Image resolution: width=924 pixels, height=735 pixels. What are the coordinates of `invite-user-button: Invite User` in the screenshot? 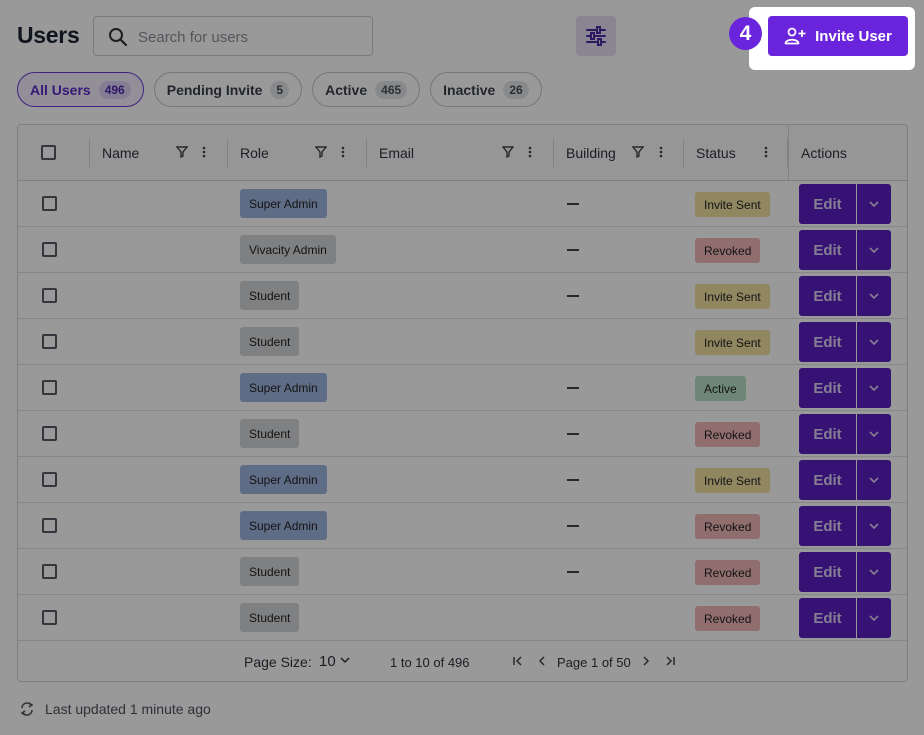 It's located at (838, 36).